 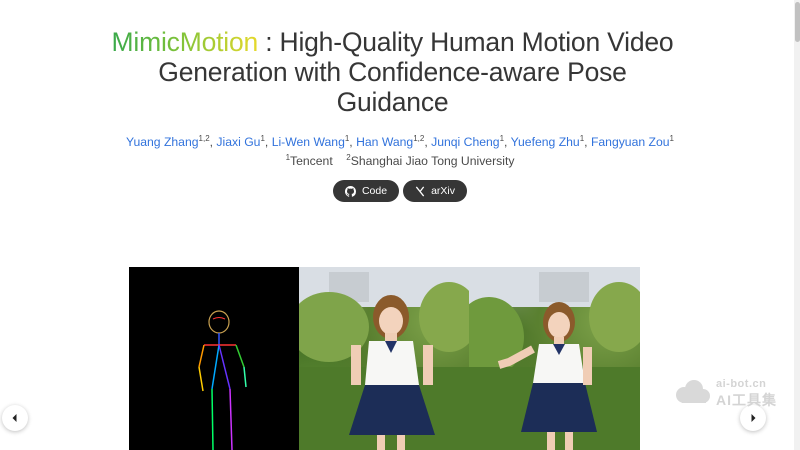 I want to click on watermark: ai-bot.cn AI工具集, so click(x=731, y=392).